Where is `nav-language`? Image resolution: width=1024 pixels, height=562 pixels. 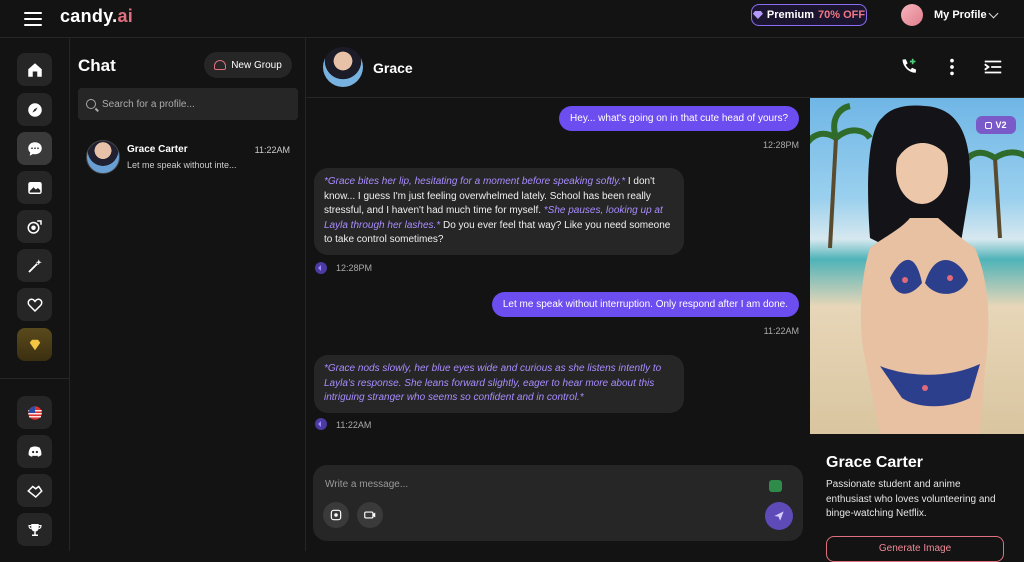
nav-language is located at coordinates (34, 412).